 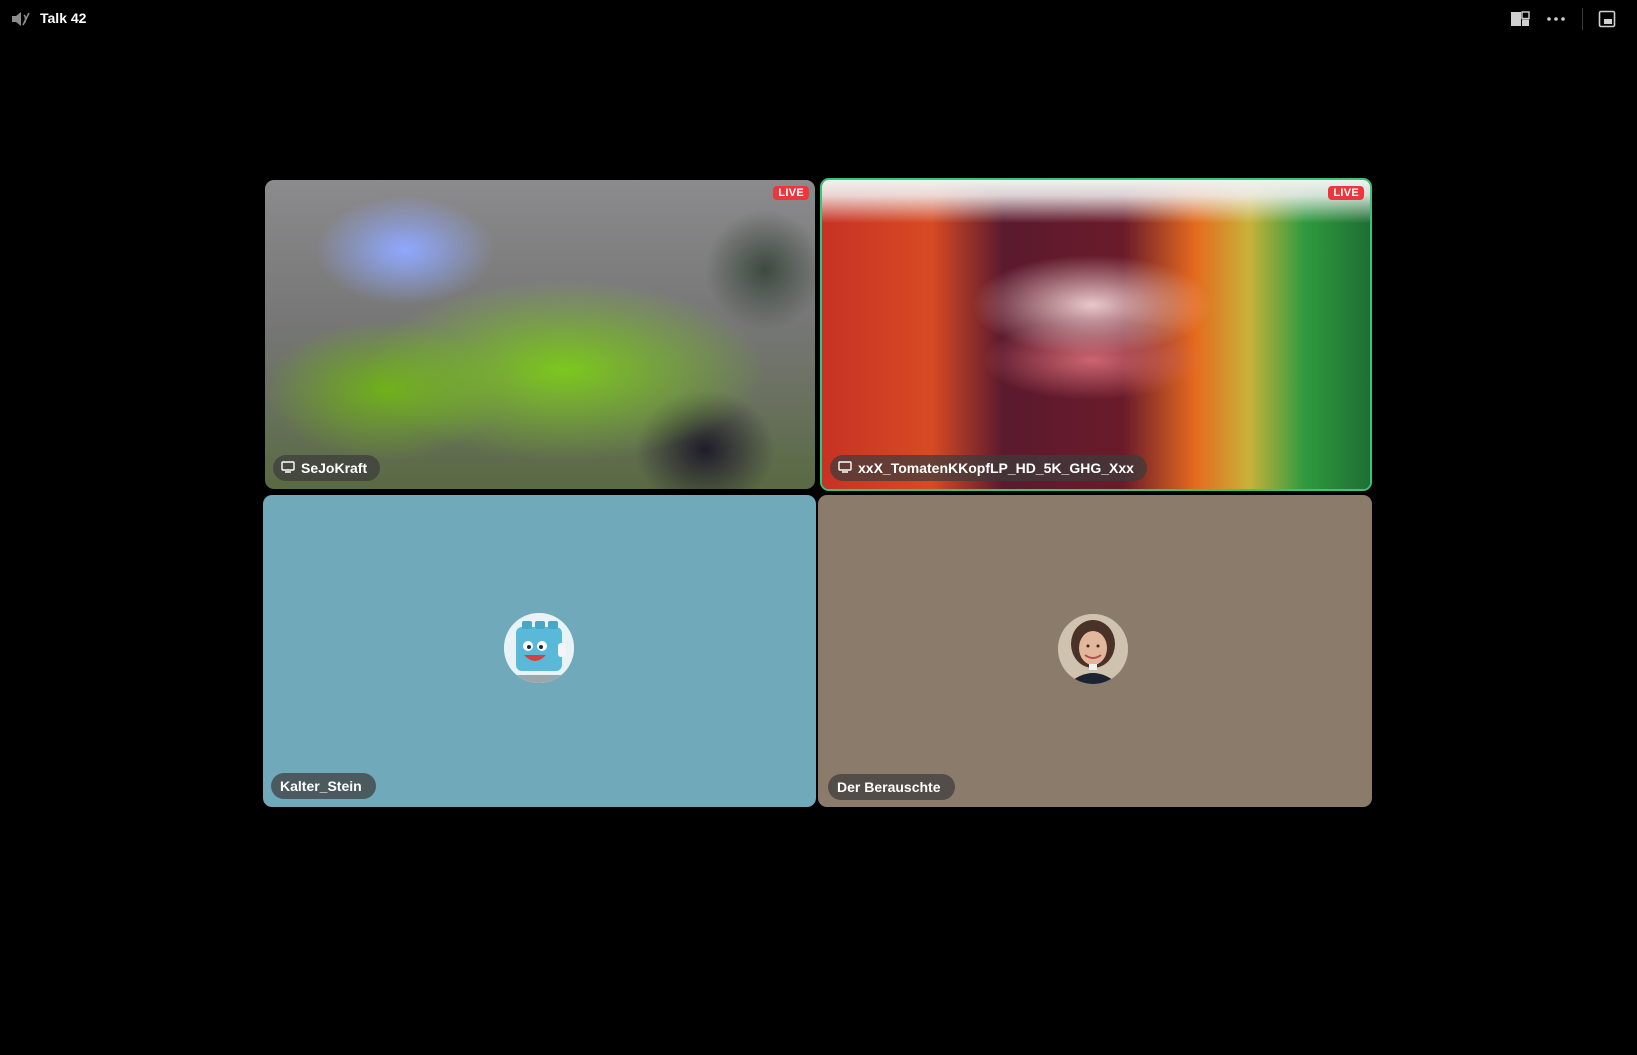 I want to click on participant-name-tag: Kalter_Stein, so click(x=323, y=786).